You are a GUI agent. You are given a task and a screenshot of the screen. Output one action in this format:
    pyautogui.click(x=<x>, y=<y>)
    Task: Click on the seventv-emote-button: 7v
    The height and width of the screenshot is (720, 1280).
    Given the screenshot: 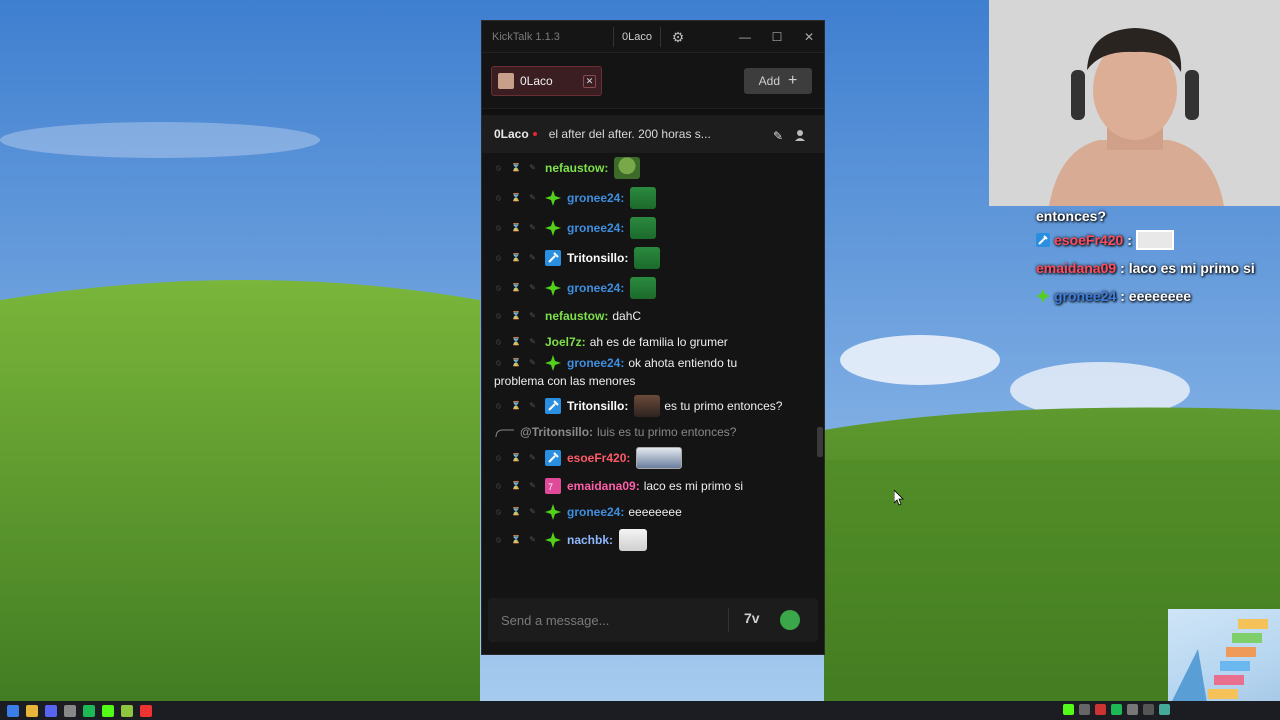 What is the action you would take?
    pyautogui.click(x=755, y=620)
    